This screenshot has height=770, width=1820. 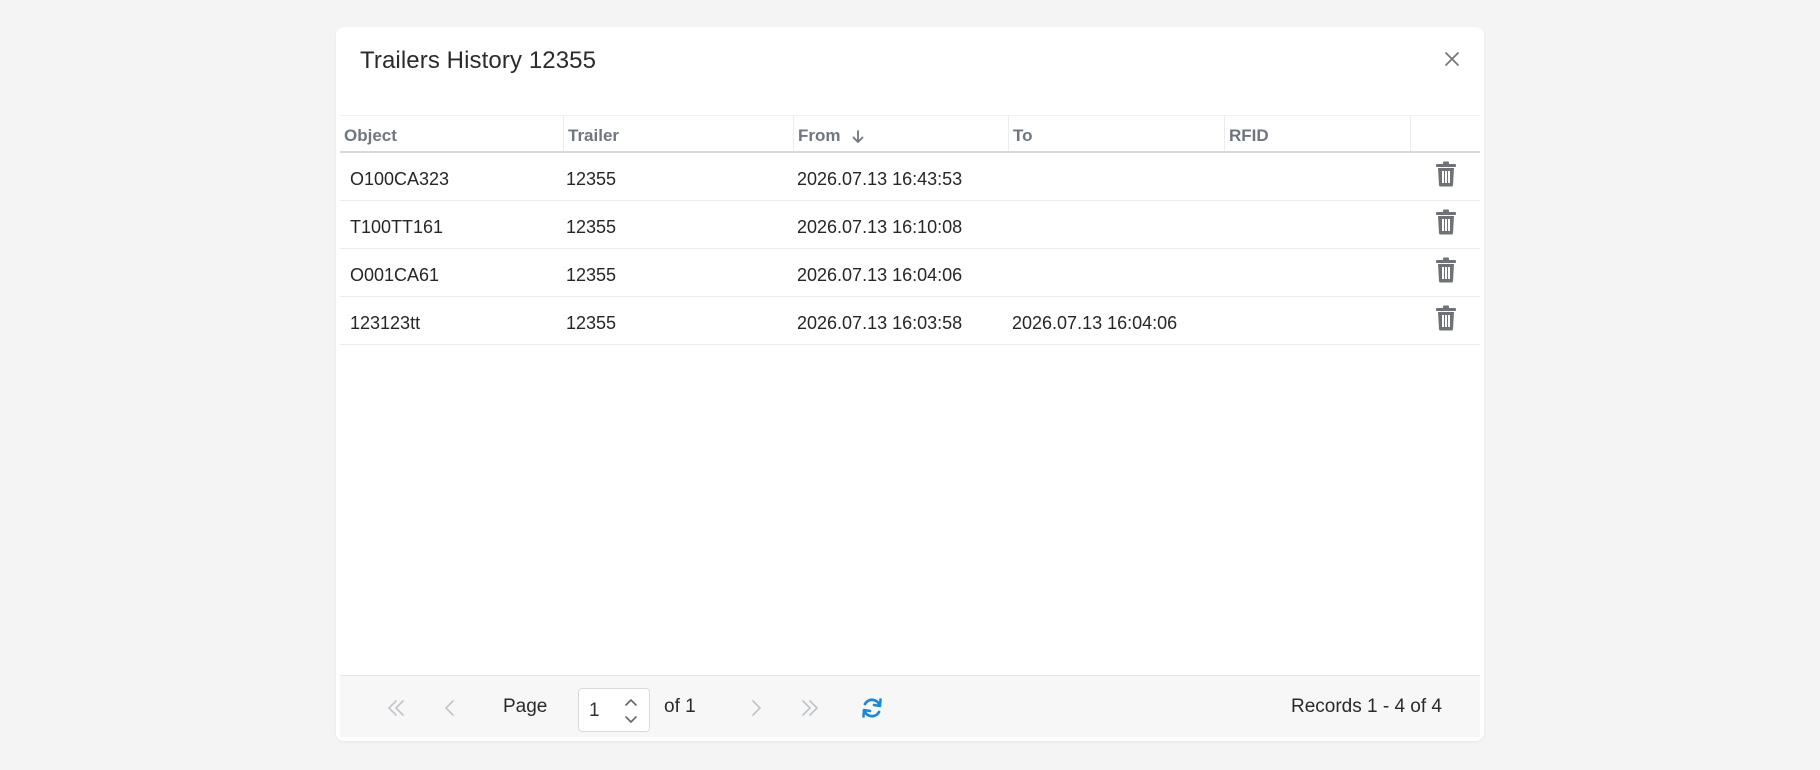 I want to click on page-label: Page, so click(x=525, y=706).